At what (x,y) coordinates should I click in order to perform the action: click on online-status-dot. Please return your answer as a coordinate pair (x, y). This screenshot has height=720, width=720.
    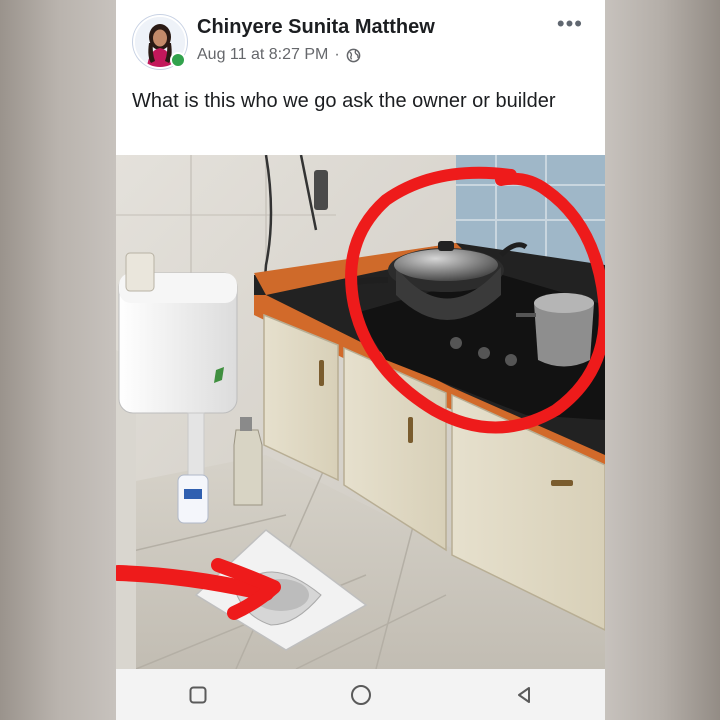
    Looking at the image, I should click on (178, 60).